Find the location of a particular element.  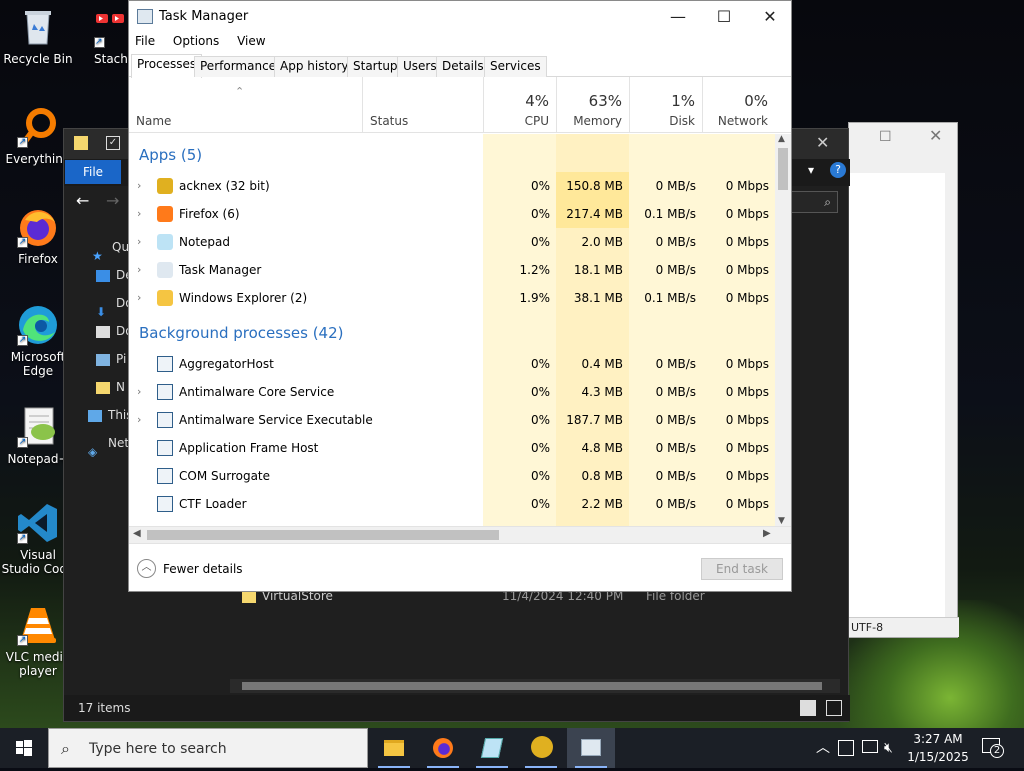

minimize-button: — is located at coordinates (678, 17).